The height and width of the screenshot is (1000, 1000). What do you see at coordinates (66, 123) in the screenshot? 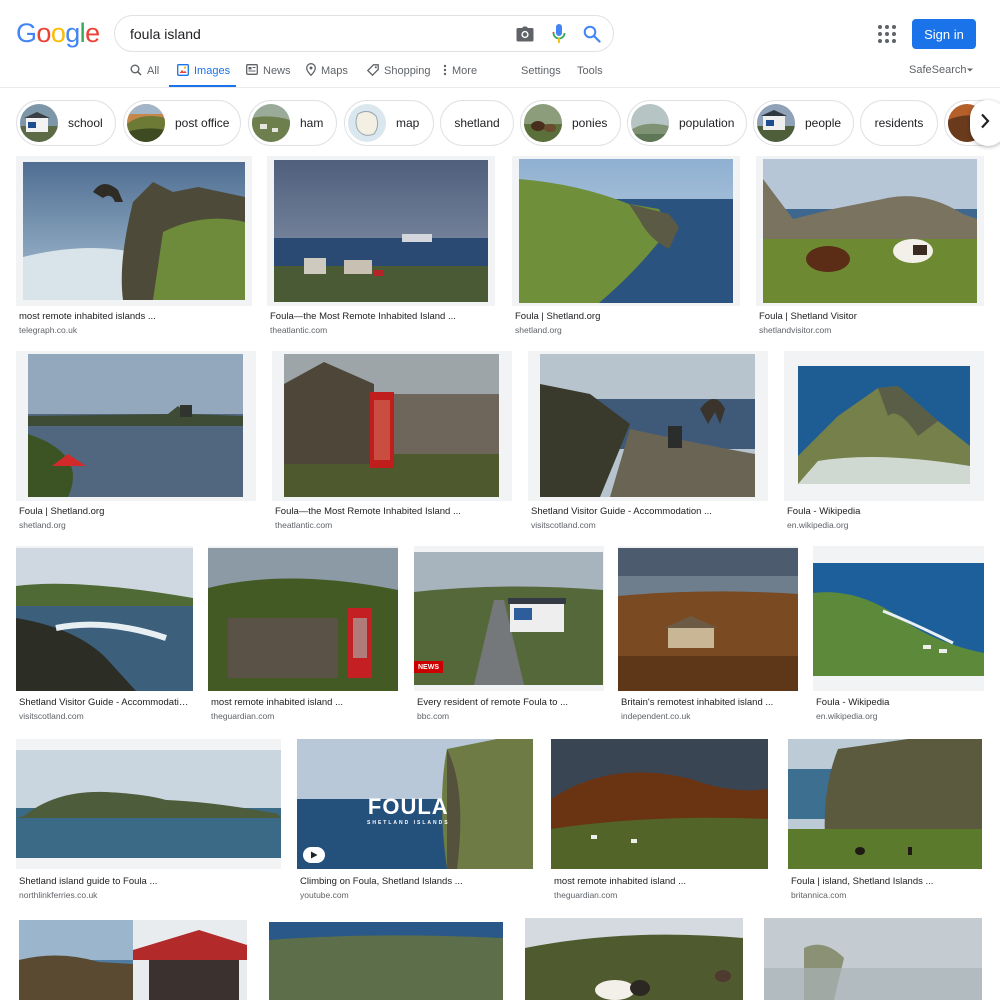
I see `chip-school: school` at bounding box center [66, 123].